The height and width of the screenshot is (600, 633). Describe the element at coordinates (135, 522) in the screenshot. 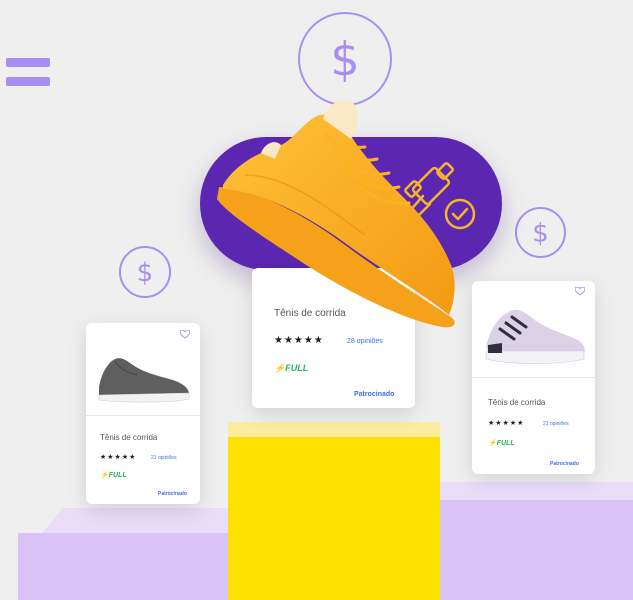

I see `left-platform-top` at that location.